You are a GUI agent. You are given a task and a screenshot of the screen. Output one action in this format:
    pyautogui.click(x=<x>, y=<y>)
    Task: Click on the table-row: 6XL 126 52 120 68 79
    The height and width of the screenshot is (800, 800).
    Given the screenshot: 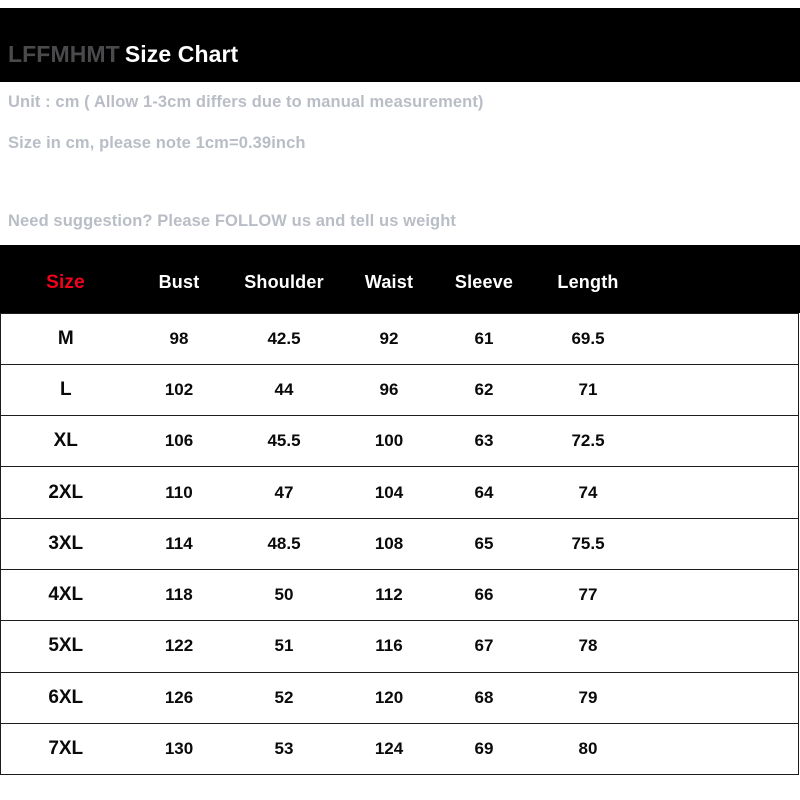 What is the action you would take?
    pyautogui.click(x=399, y=697)
    